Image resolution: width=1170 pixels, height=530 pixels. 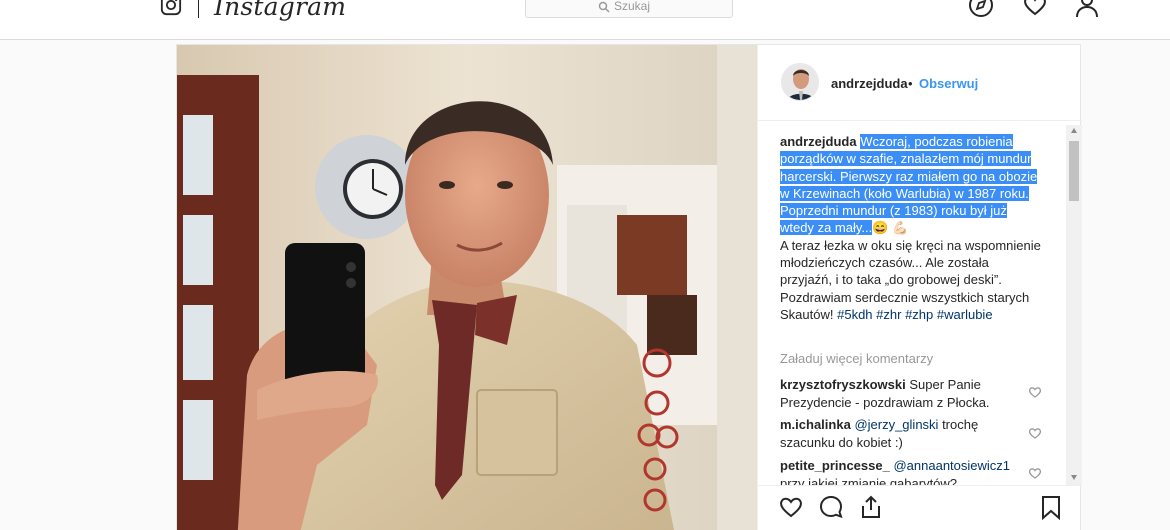 What do you see at coordinates (1051, 507) in the screenshot?
I see `bookmark-icon` at bounding box center [1051, 507].